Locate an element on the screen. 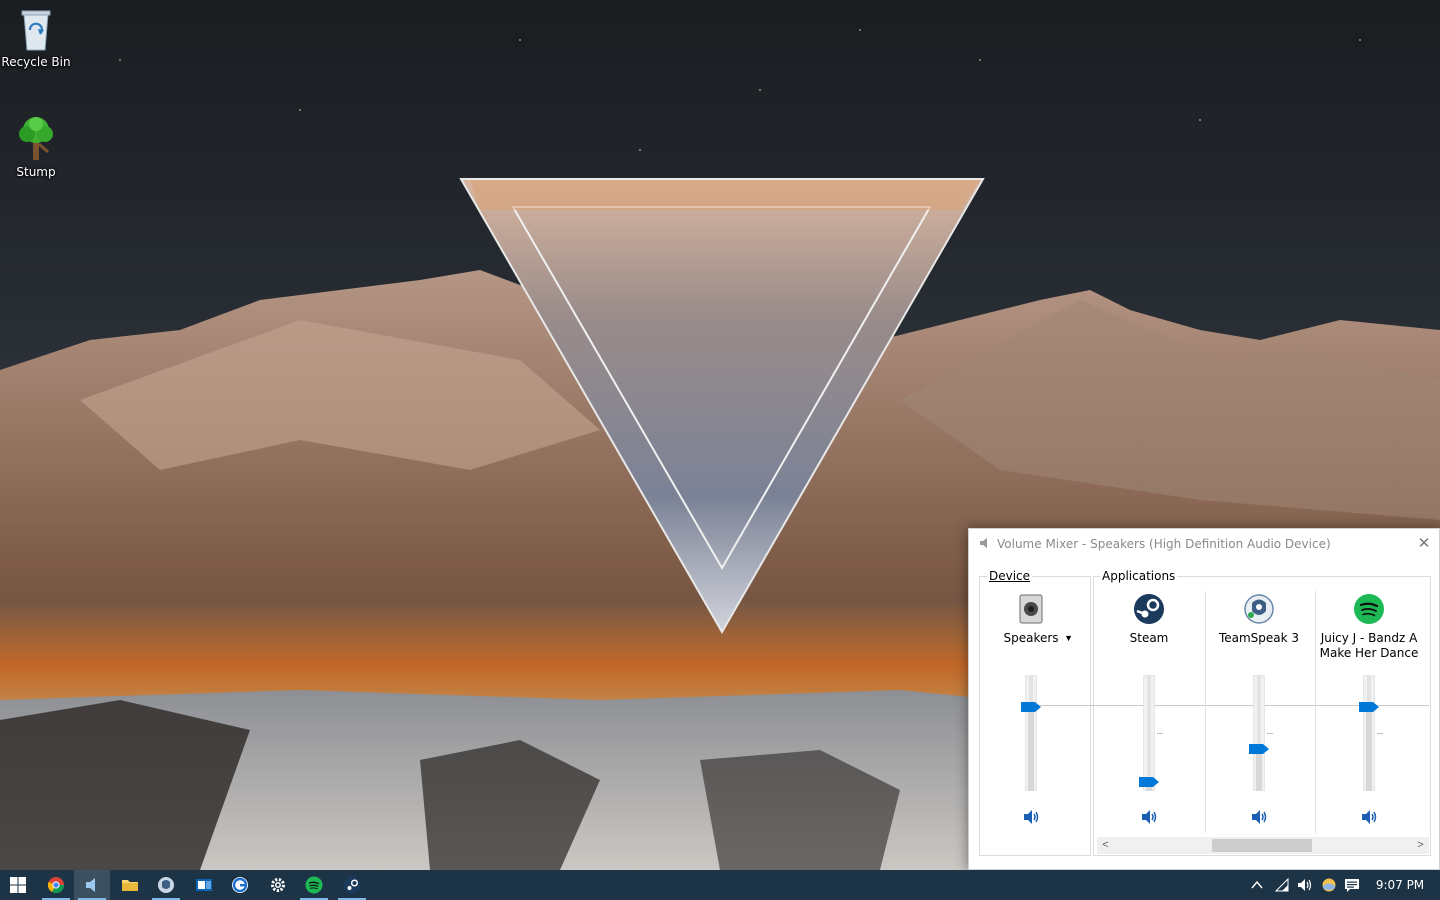 The width and height of the screenshot is (1440, 900). desktop-icon-label: Recycle Bin is located at coordinates (36, 62).